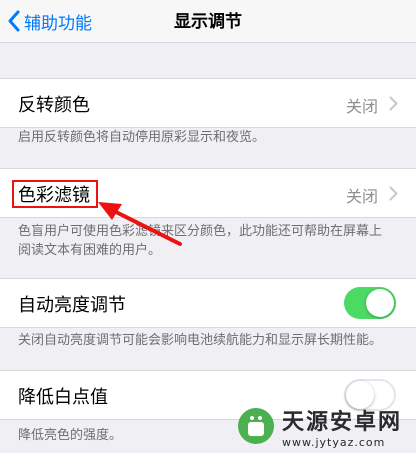 This screenshot has height=453, width=416. I want to click on navigation-bar: 辅助功能 显示调节, so click(208, 21).